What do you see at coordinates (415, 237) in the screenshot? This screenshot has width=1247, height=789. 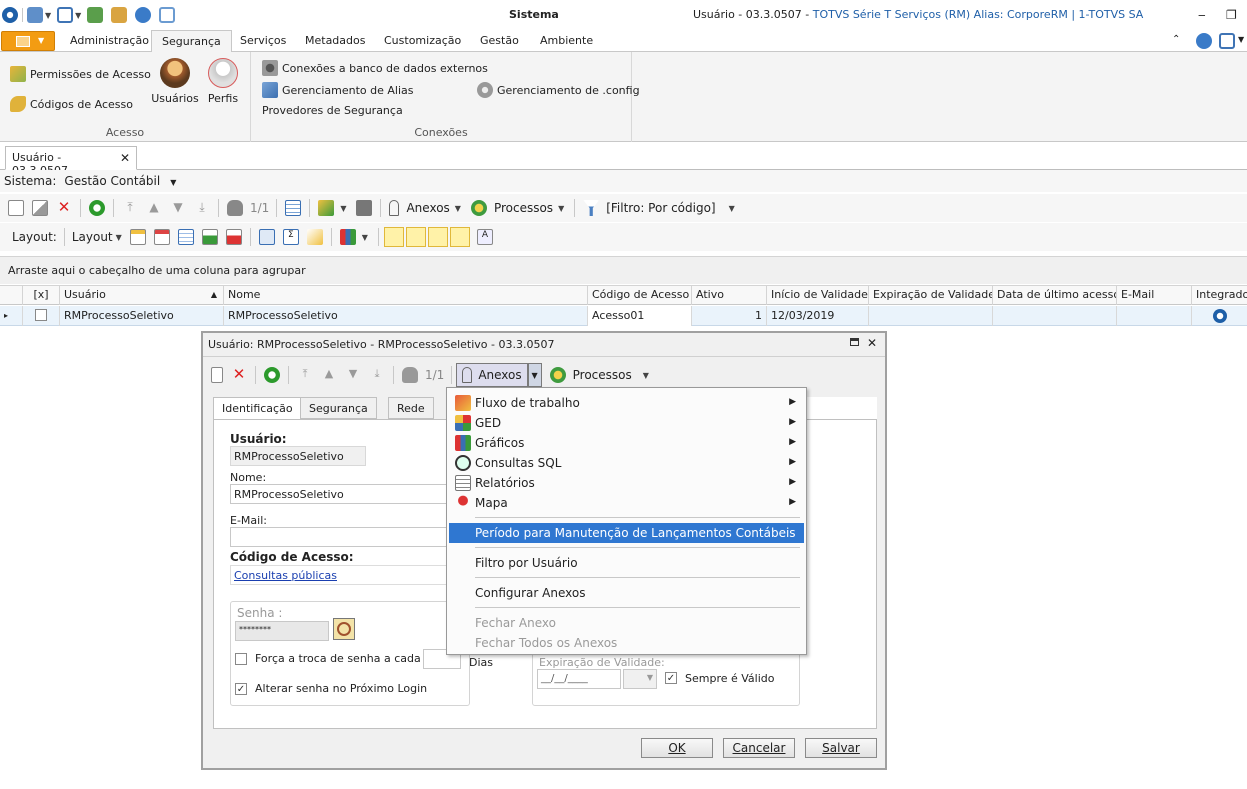 I see `view-option-2-icon` at bounding box center [415, 237].